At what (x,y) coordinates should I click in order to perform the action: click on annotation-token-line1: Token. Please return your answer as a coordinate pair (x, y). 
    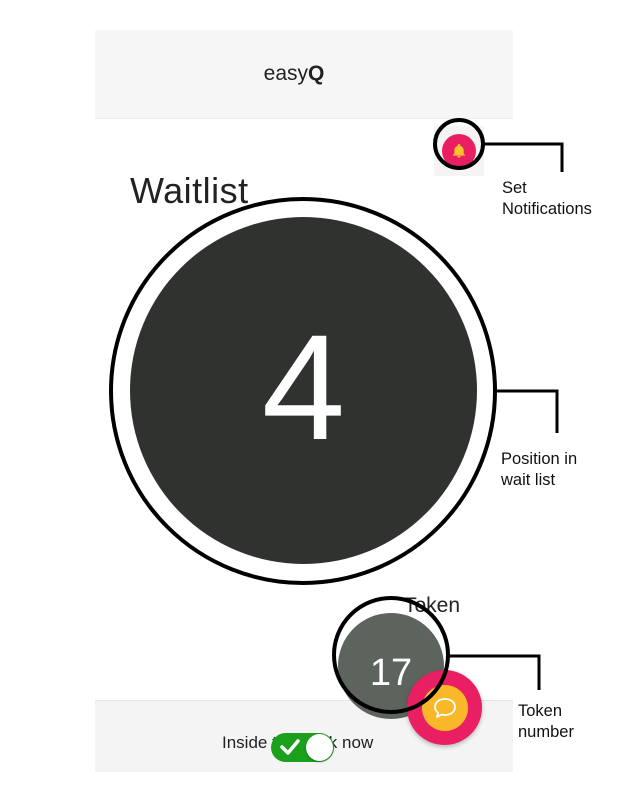
    Looking at the image, I should click on (540, 711).